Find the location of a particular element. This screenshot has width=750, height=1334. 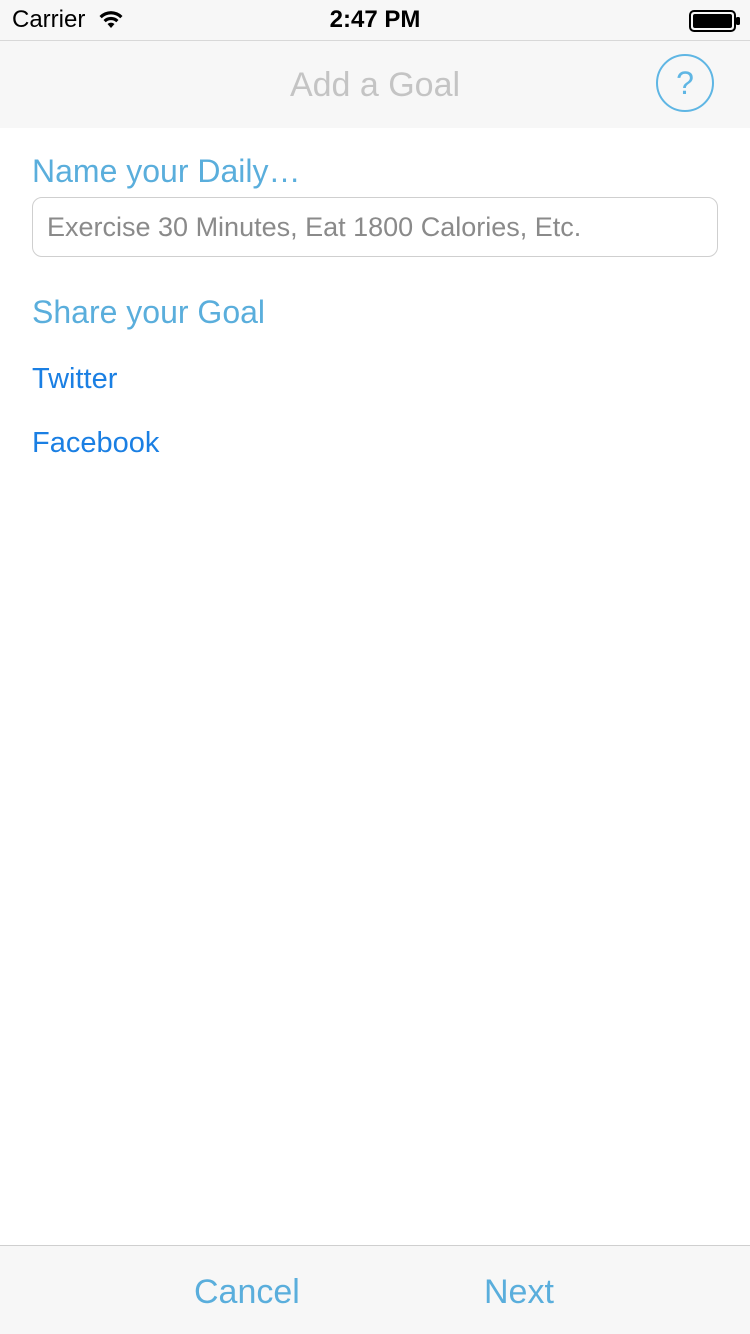

bottom-toolbar: Cancel Next is located at coordinates (375, 1289).